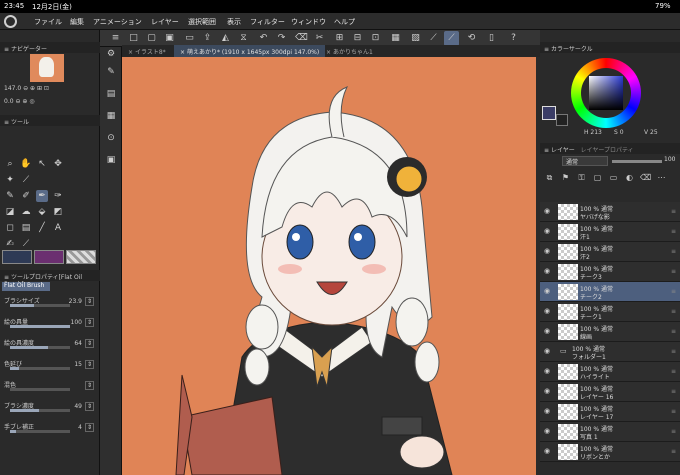 The image size is (680, 475). Describe the element at coordinates (10, 164) in the screenshot. I see `zoom-tool-icon: ⌕` at that location.